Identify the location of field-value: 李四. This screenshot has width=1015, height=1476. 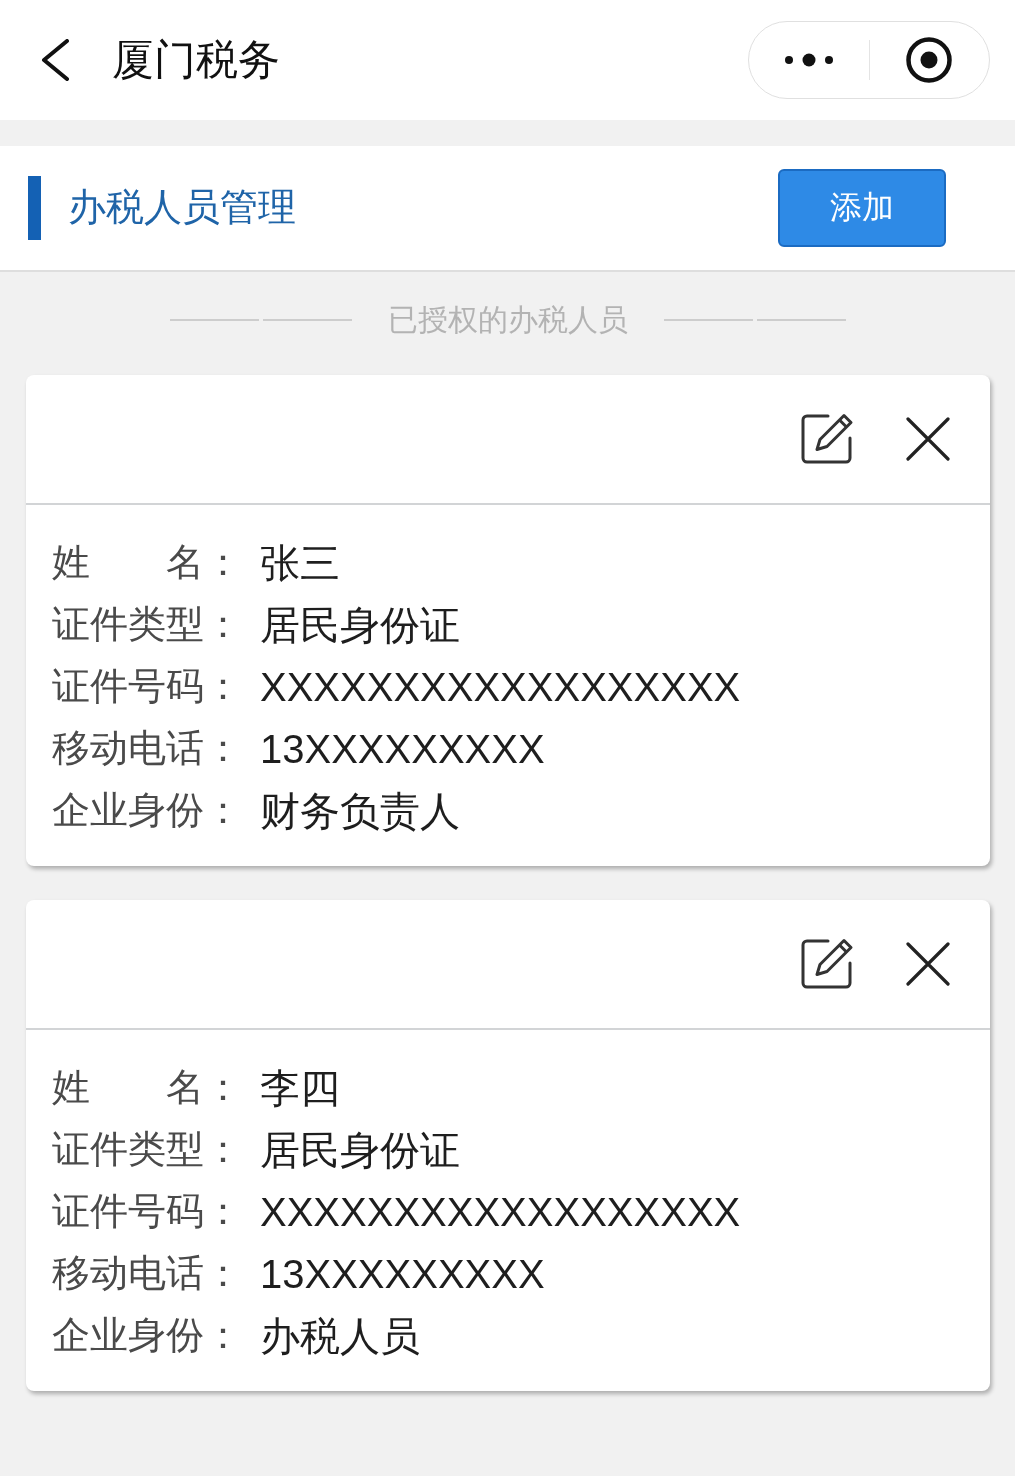
(300, 1088).